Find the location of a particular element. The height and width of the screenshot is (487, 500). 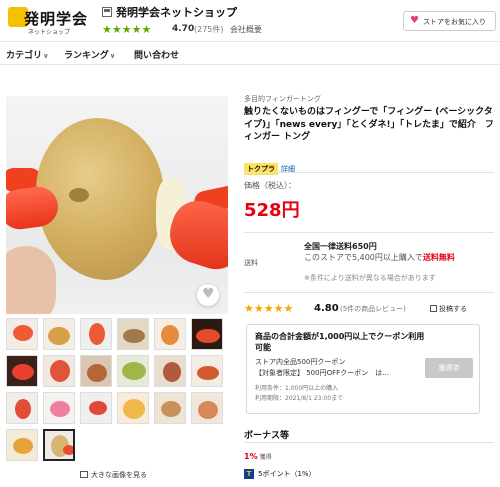

post-review-link: 投稿する is located at coordinates (448, 309).